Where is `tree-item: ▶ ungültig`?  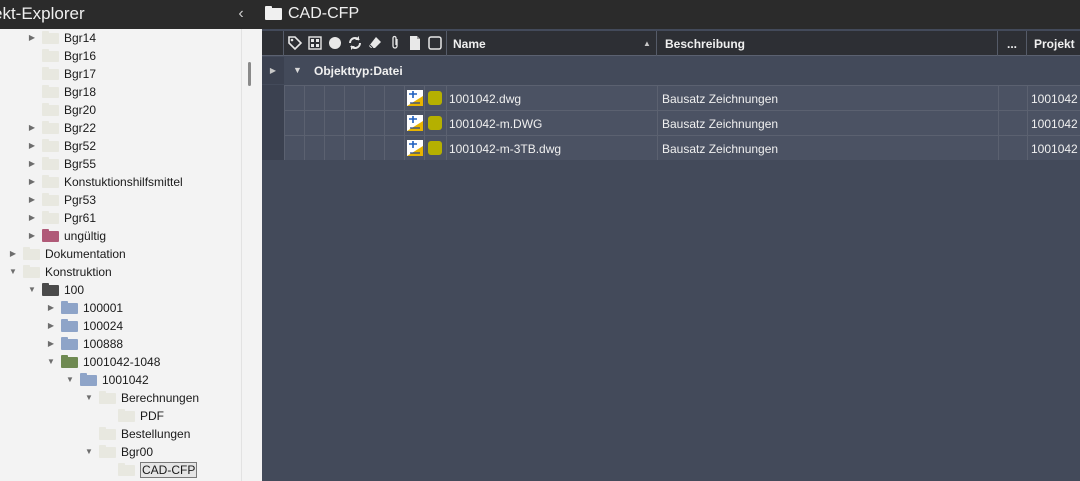 tree-item: ▶ ungültig is located at coordinates (120, 236).